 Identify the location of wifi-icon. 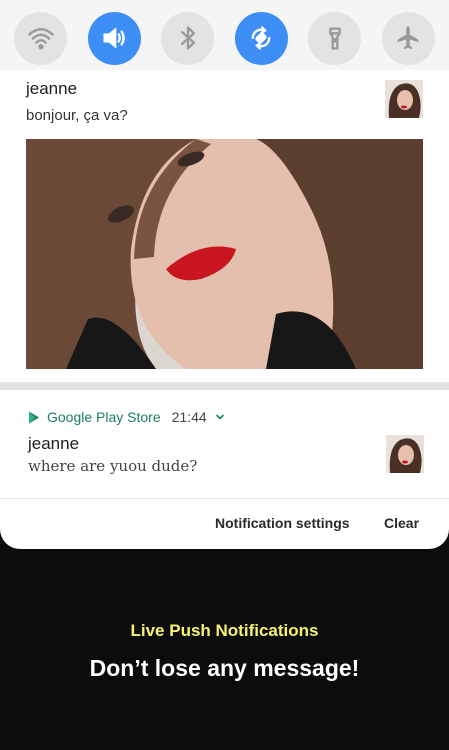
(40, 39).